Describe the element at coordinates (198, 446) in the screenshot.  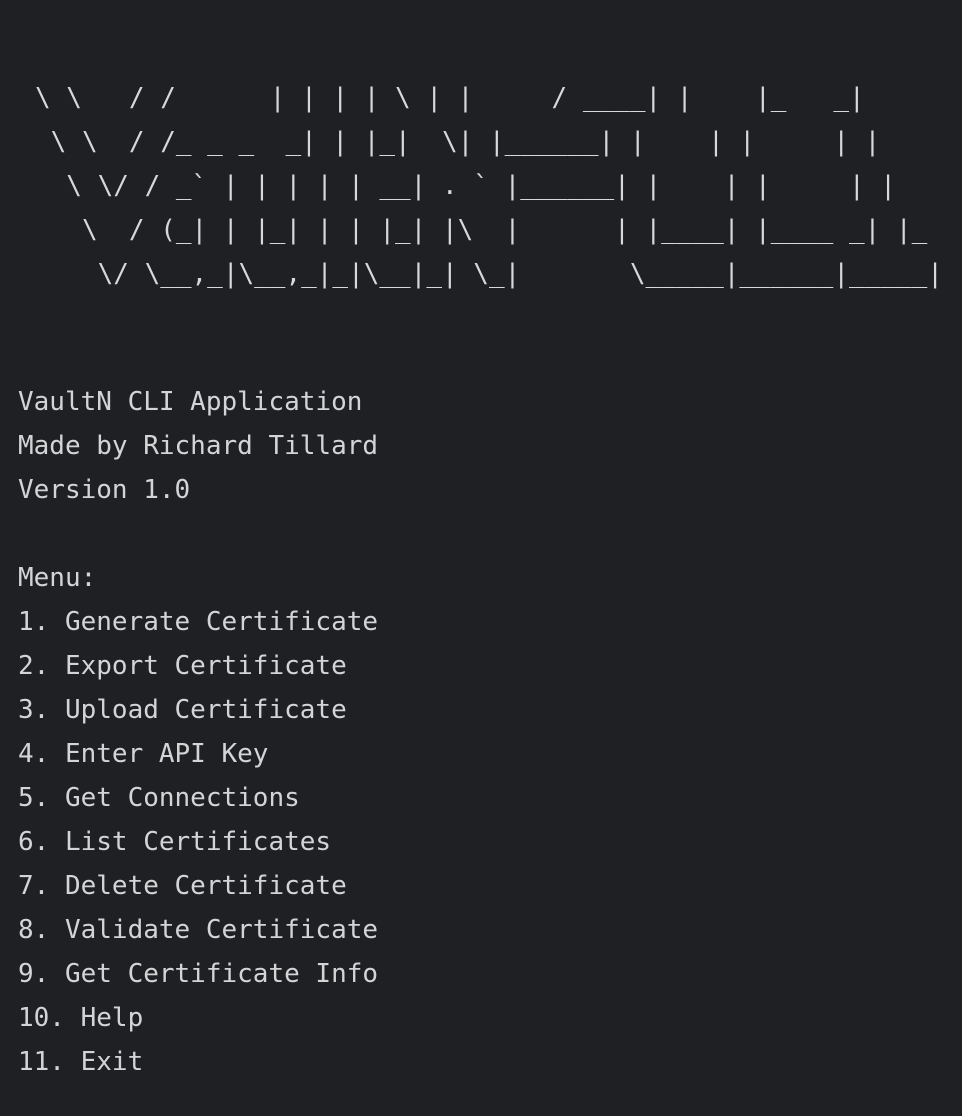
I see `app-author: Made by Richard Tillard` at that location.